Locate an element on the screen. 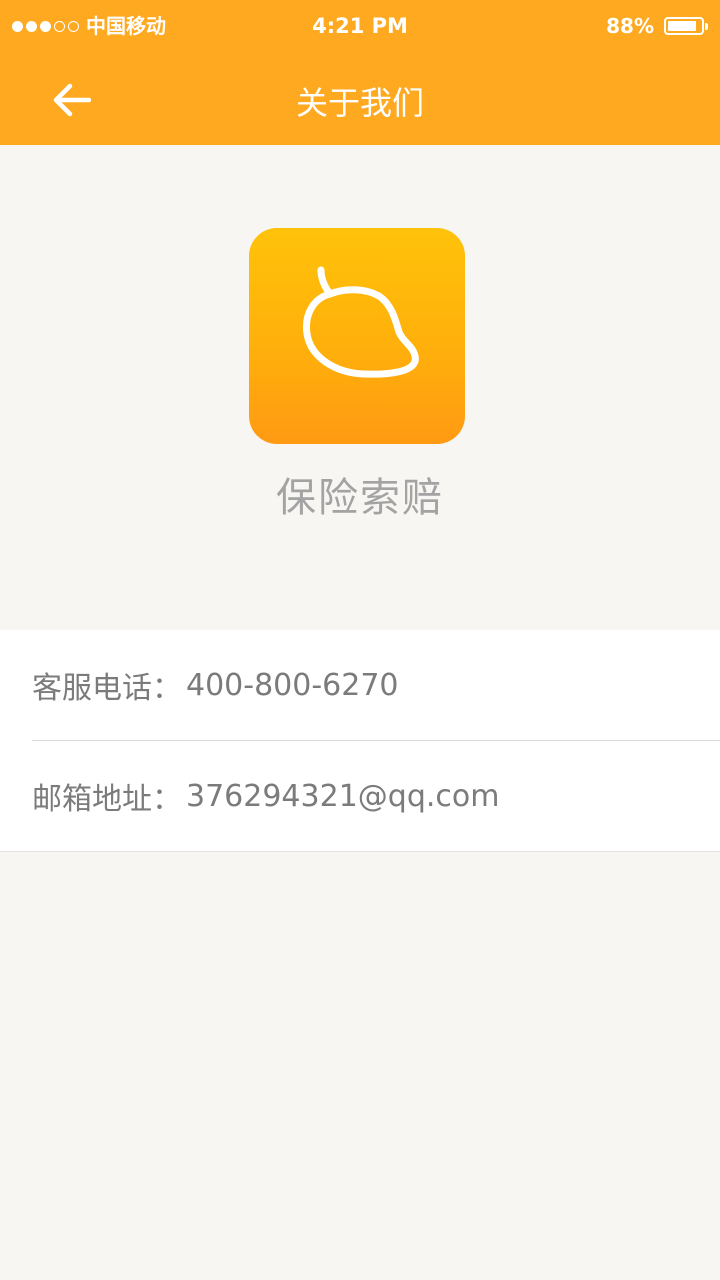 This screenshot has height=1280, width=720. battery-tip is located at coordinates (706, 26).